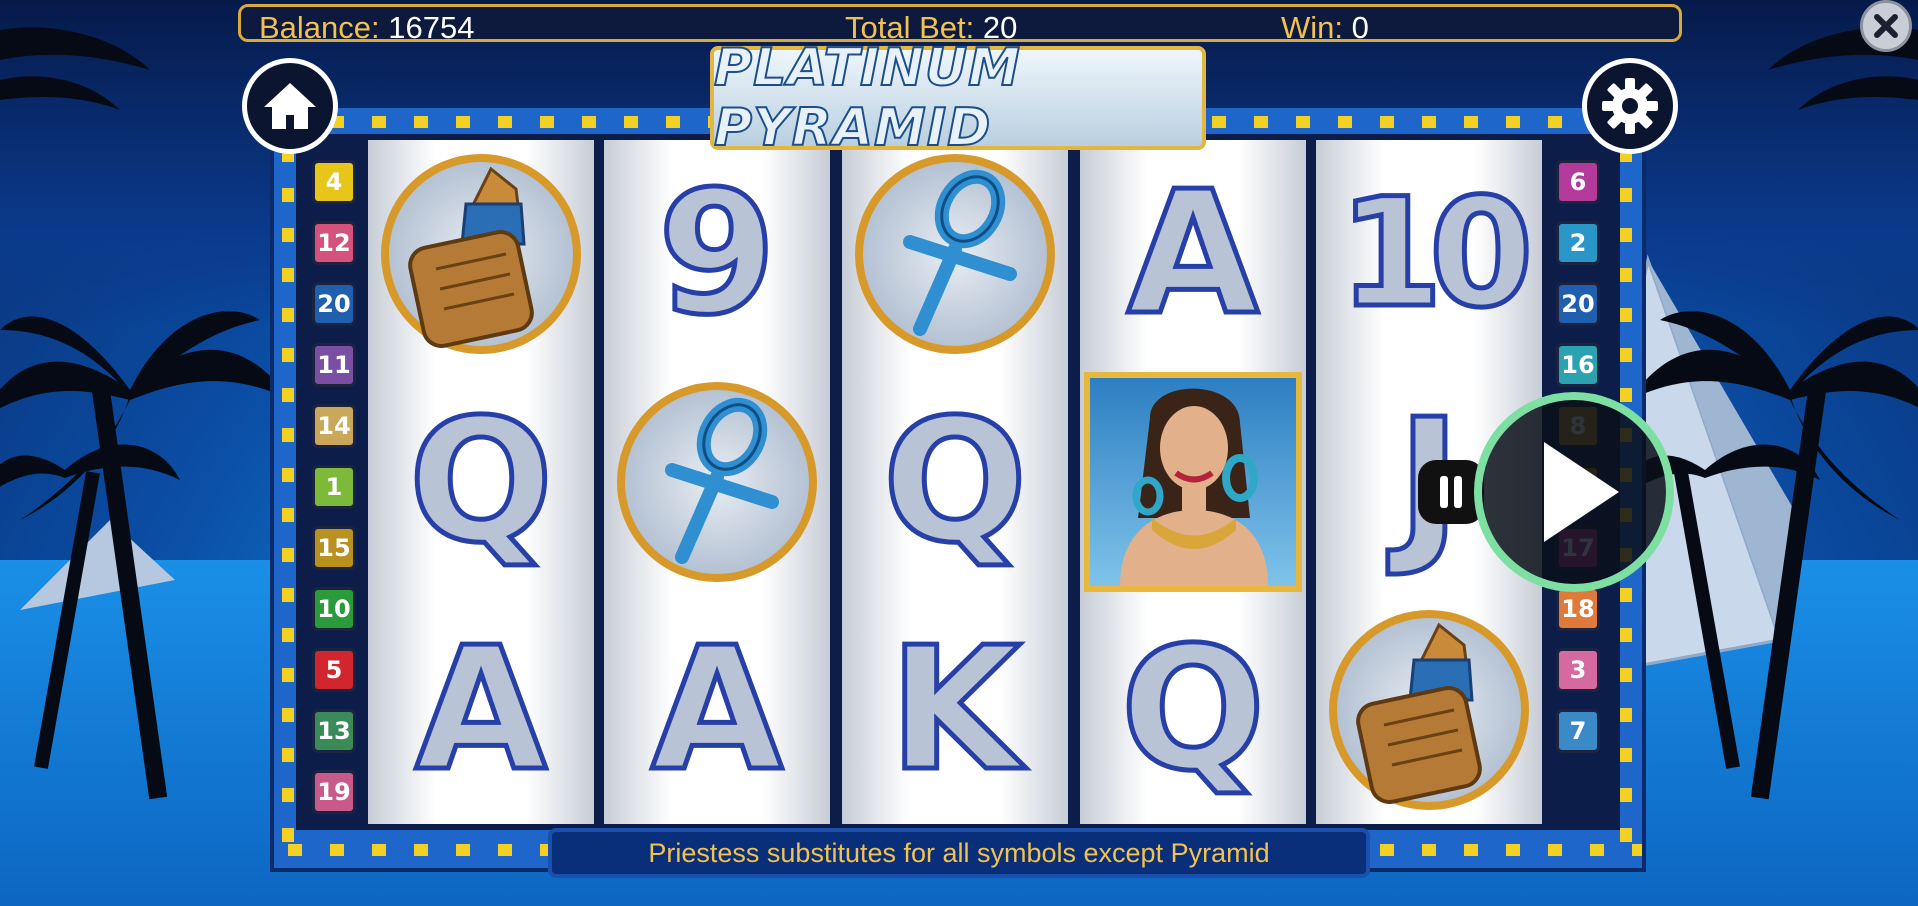 The height and width of the screenshot is (906, 1918). Describe the element at coordinates (1578, 243) in the screenshot. I see `payline-marker: 2` at that location.